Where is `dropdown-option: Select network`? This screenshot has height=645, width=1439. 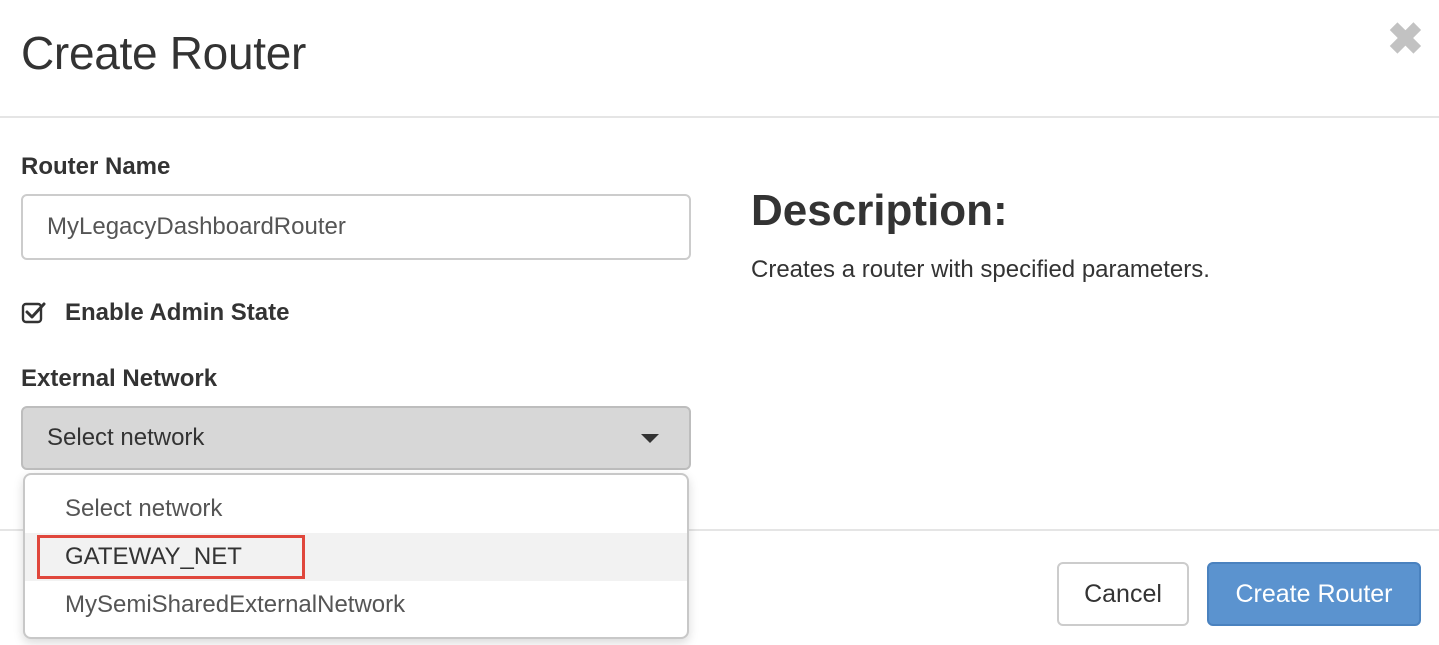
dropdown-option: Select network is located at coordinates (356, 509).